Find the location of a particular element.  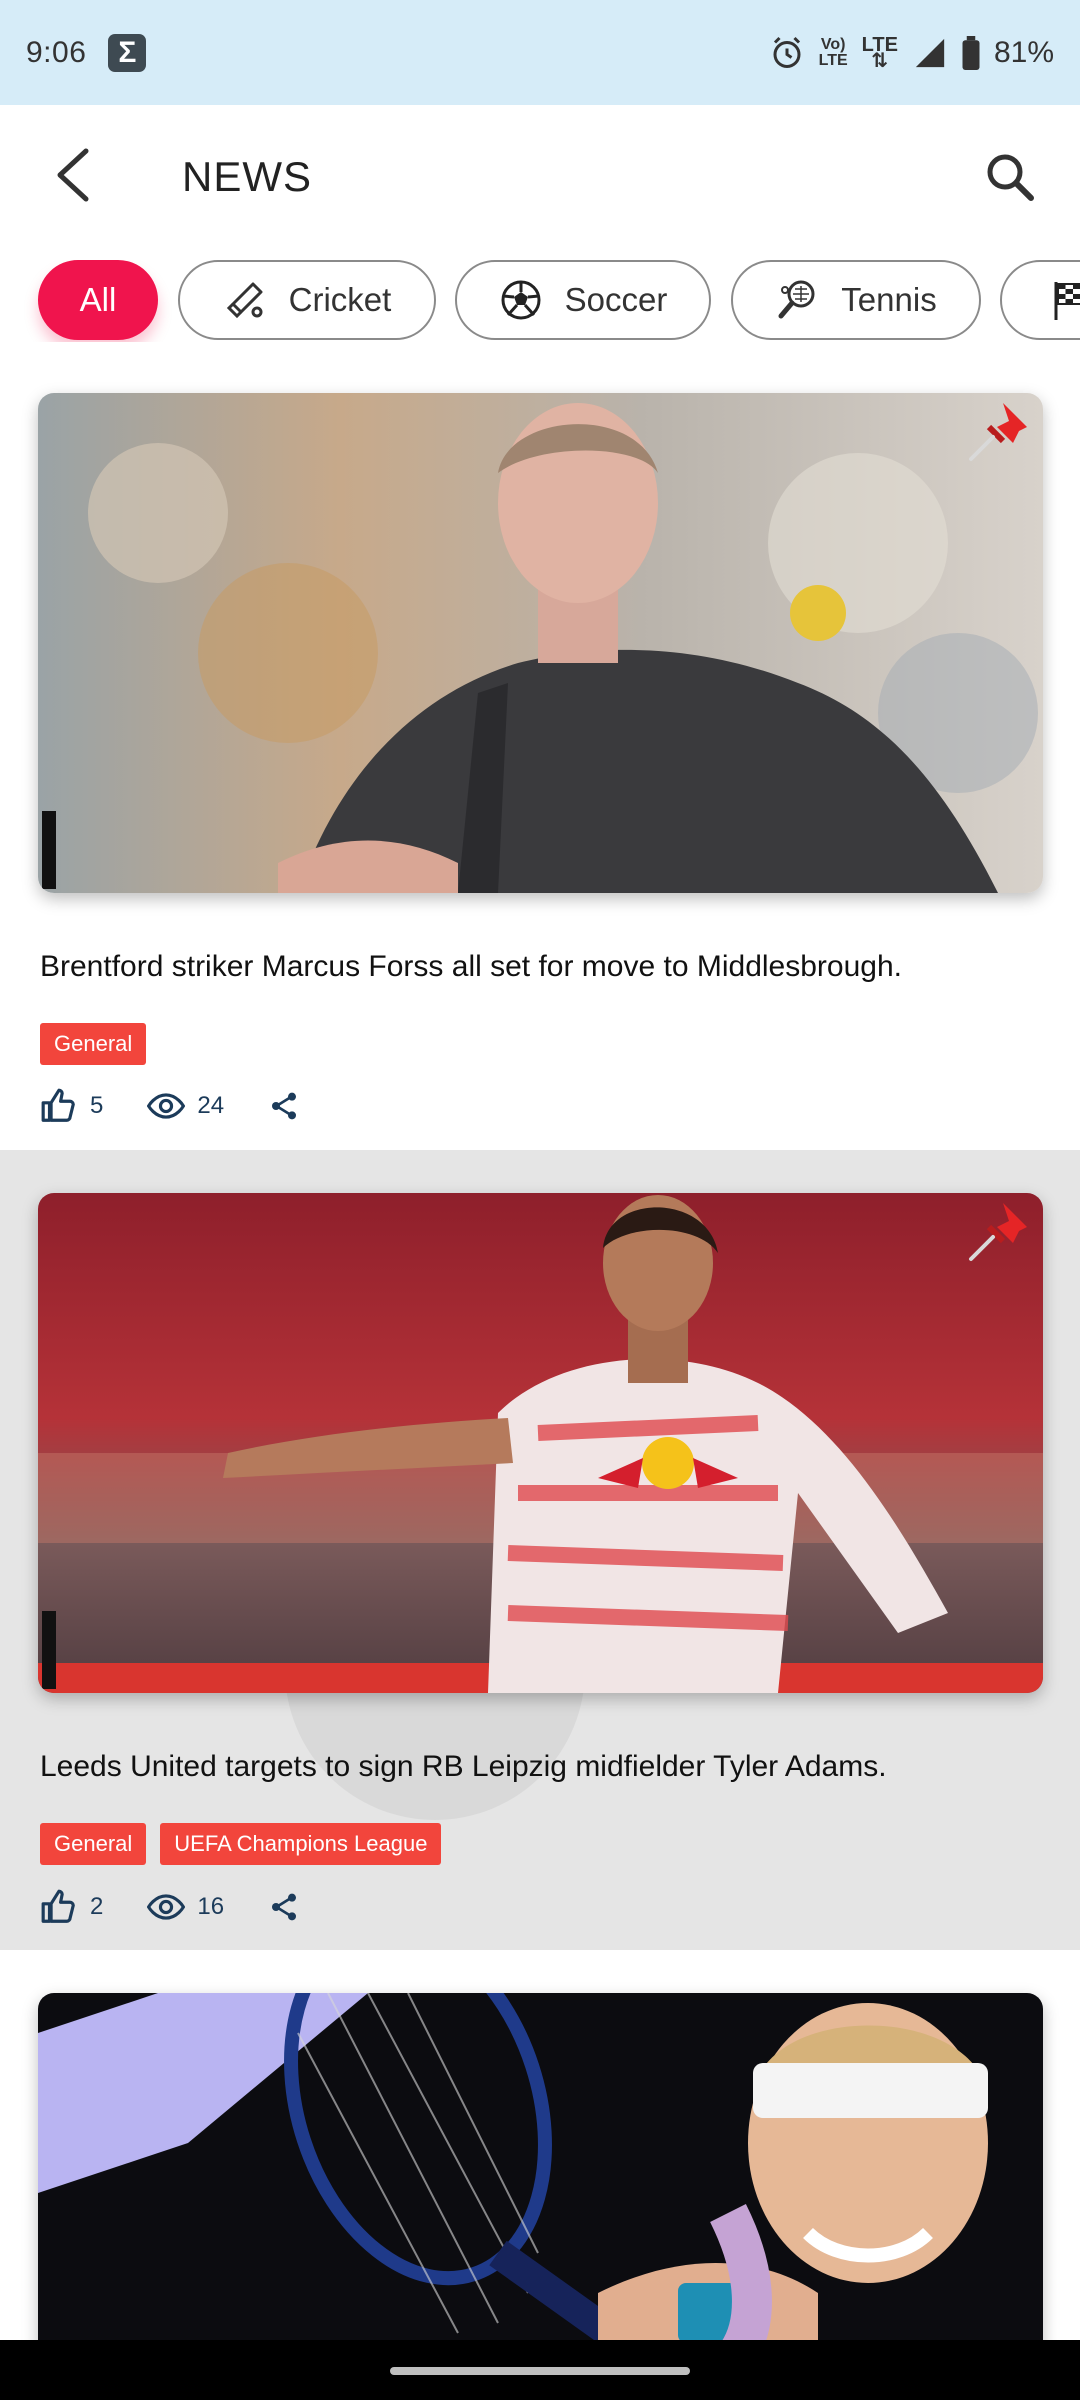

views-count: 16 is located at coordinates (211, 1906).